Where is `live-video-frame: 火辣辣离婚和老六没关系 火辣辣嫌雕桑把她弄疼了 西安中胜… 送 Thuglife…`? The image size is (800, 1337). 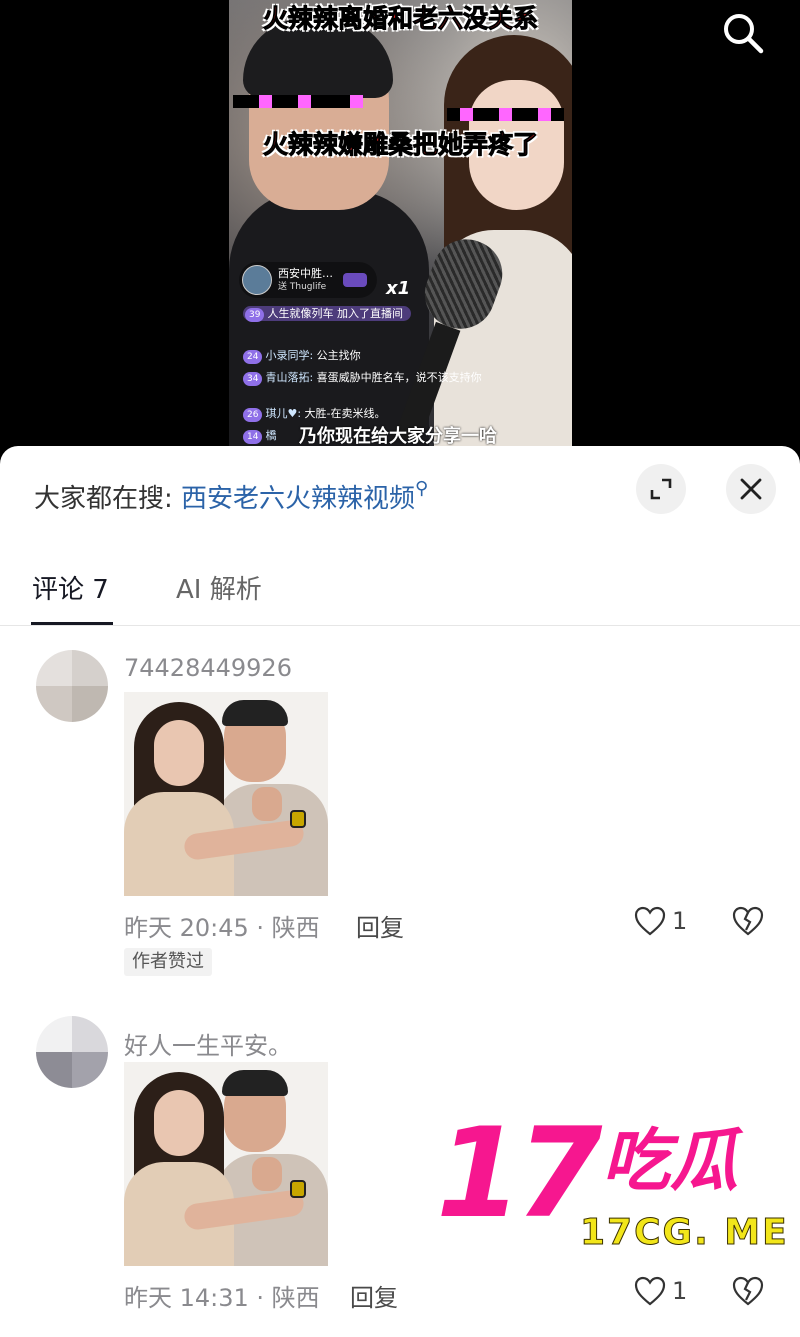 live-video-frame: 火辣辣离婚和老六没关系 火辣辣嫌雕桑把她弄疼了 西安中胜… 送 Thuglife… is located at coordinates (400, 223).